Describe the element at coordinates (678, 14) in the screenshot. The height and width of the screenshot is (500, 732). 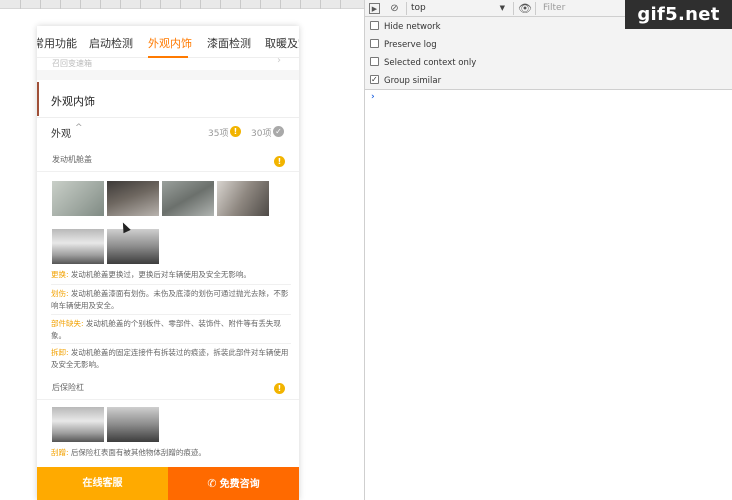
I see `watermark-logo: gif5.net` at that location.